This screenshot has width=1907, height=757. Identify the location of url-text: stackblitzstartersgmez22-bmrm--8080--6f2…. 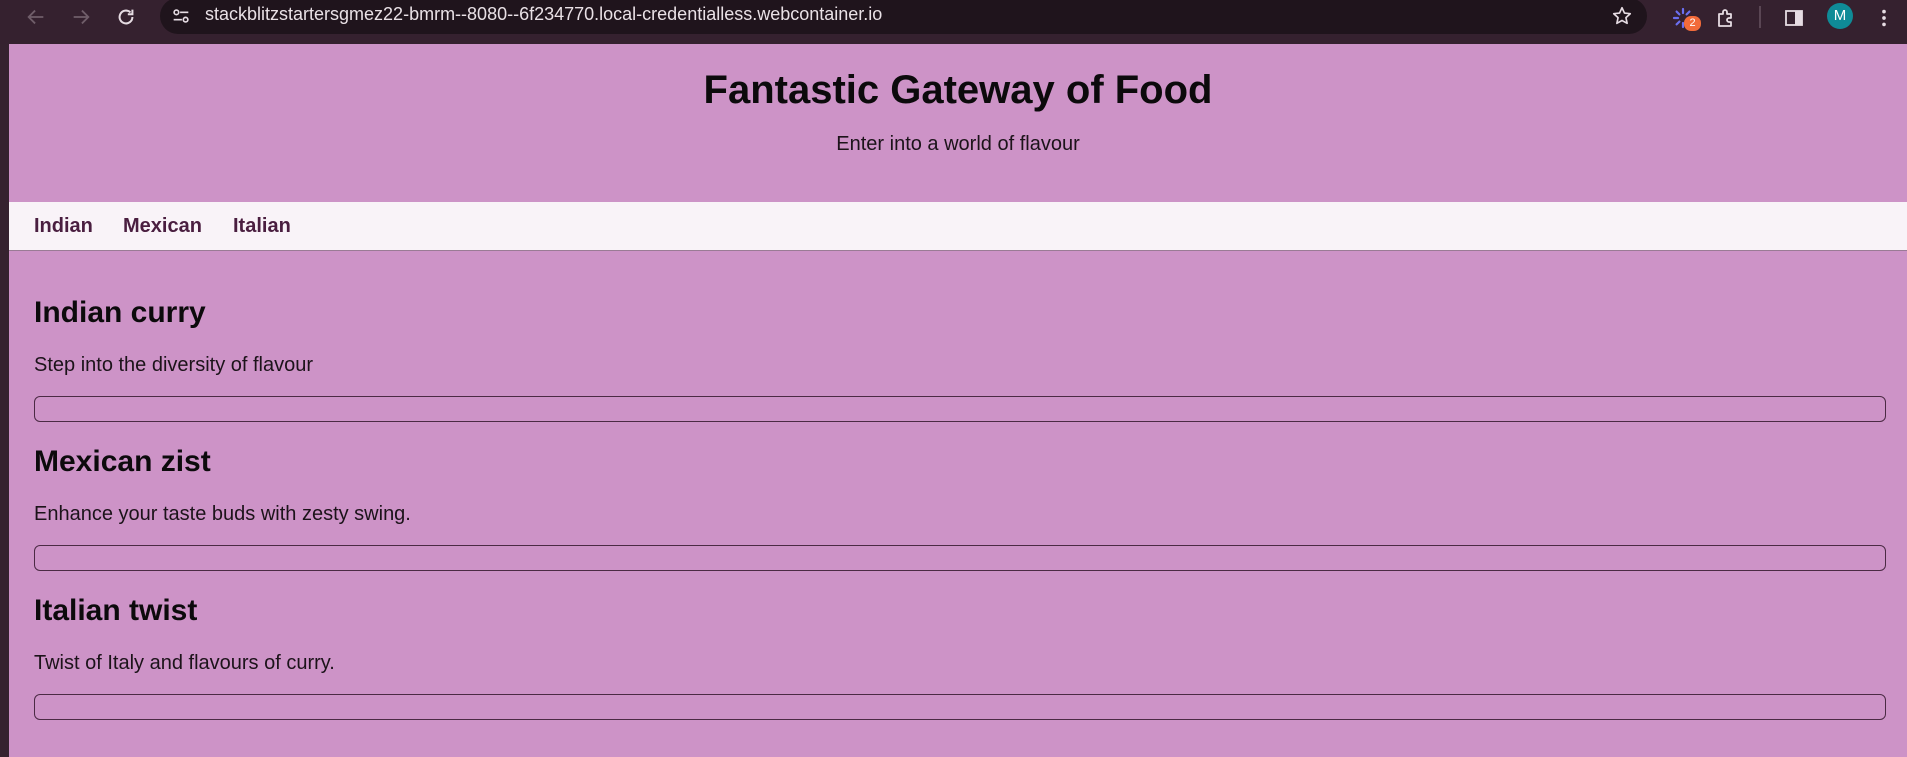
(543, 14).